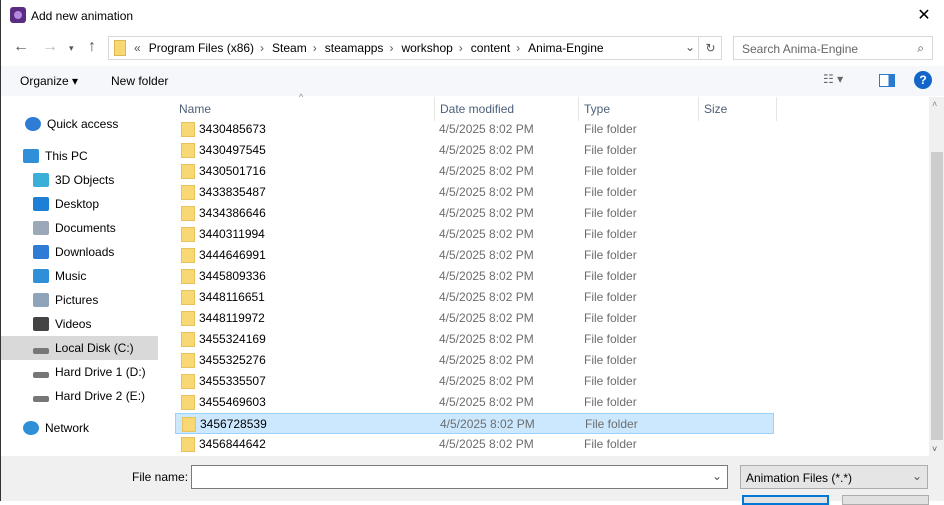  What do you see at coordinates (459, 477) in the screenshot?
I see `file-name-input: ⌄` at bounding box center [459, 477].